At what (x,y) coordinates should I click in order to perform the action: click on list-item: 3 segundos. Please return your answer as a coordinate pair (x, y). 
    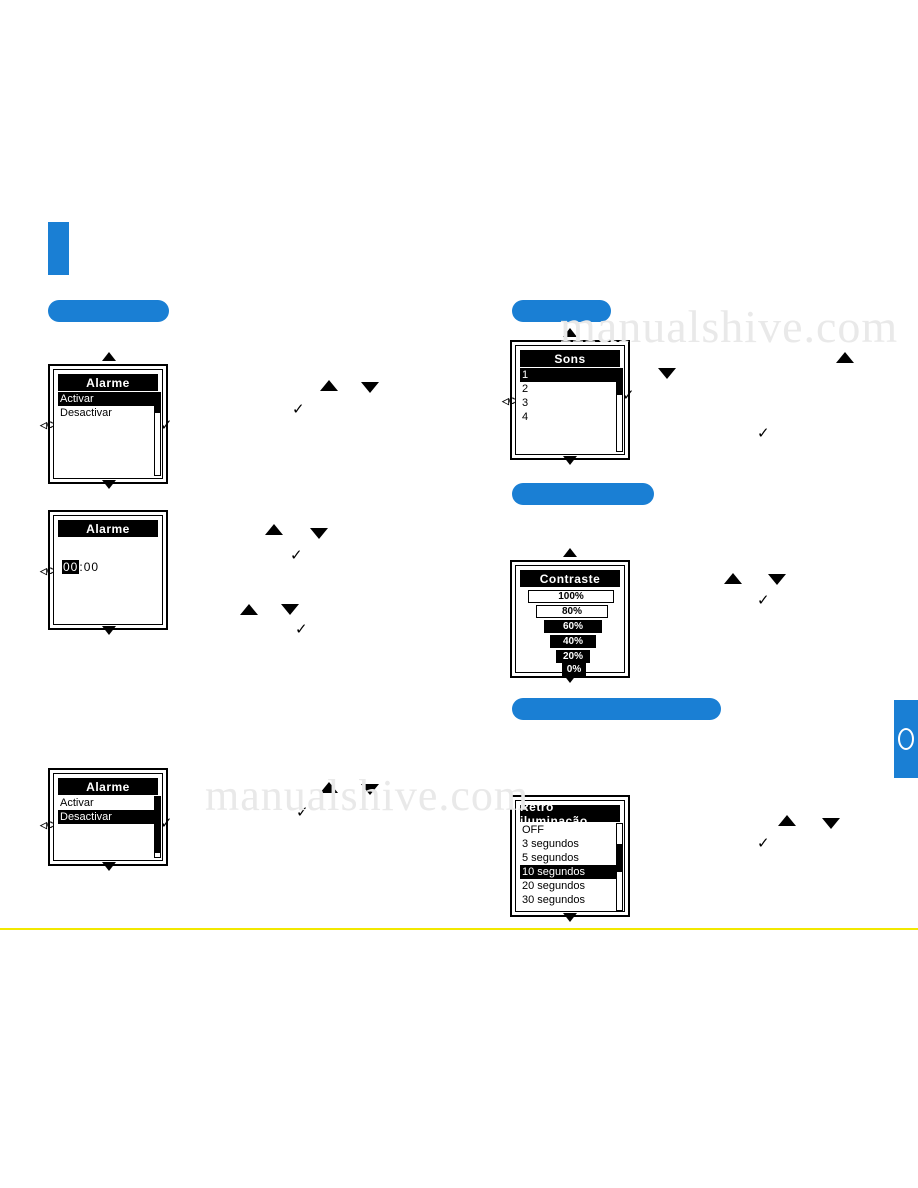
    Looking at the image, I should click on (570, 844).